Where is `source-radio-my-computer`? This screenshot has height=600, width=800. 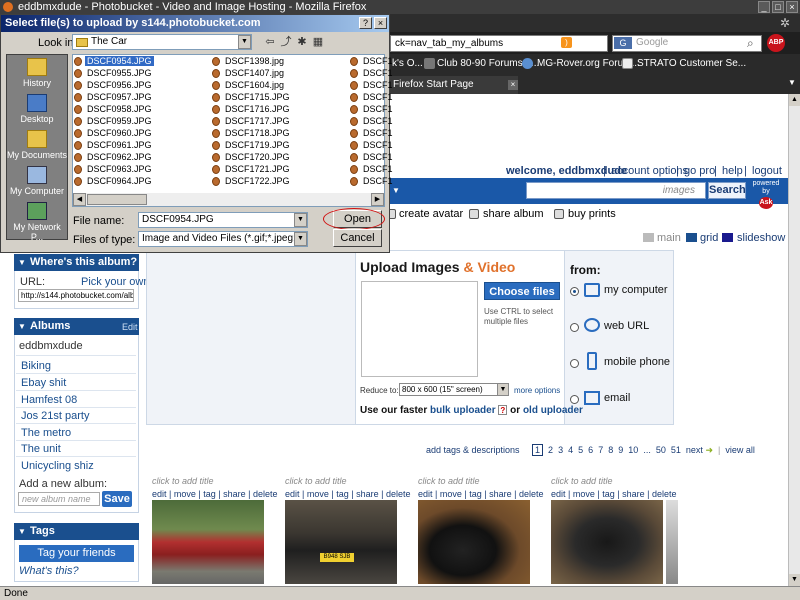
source-radio-my-computer is located at coordinates (574, 291).